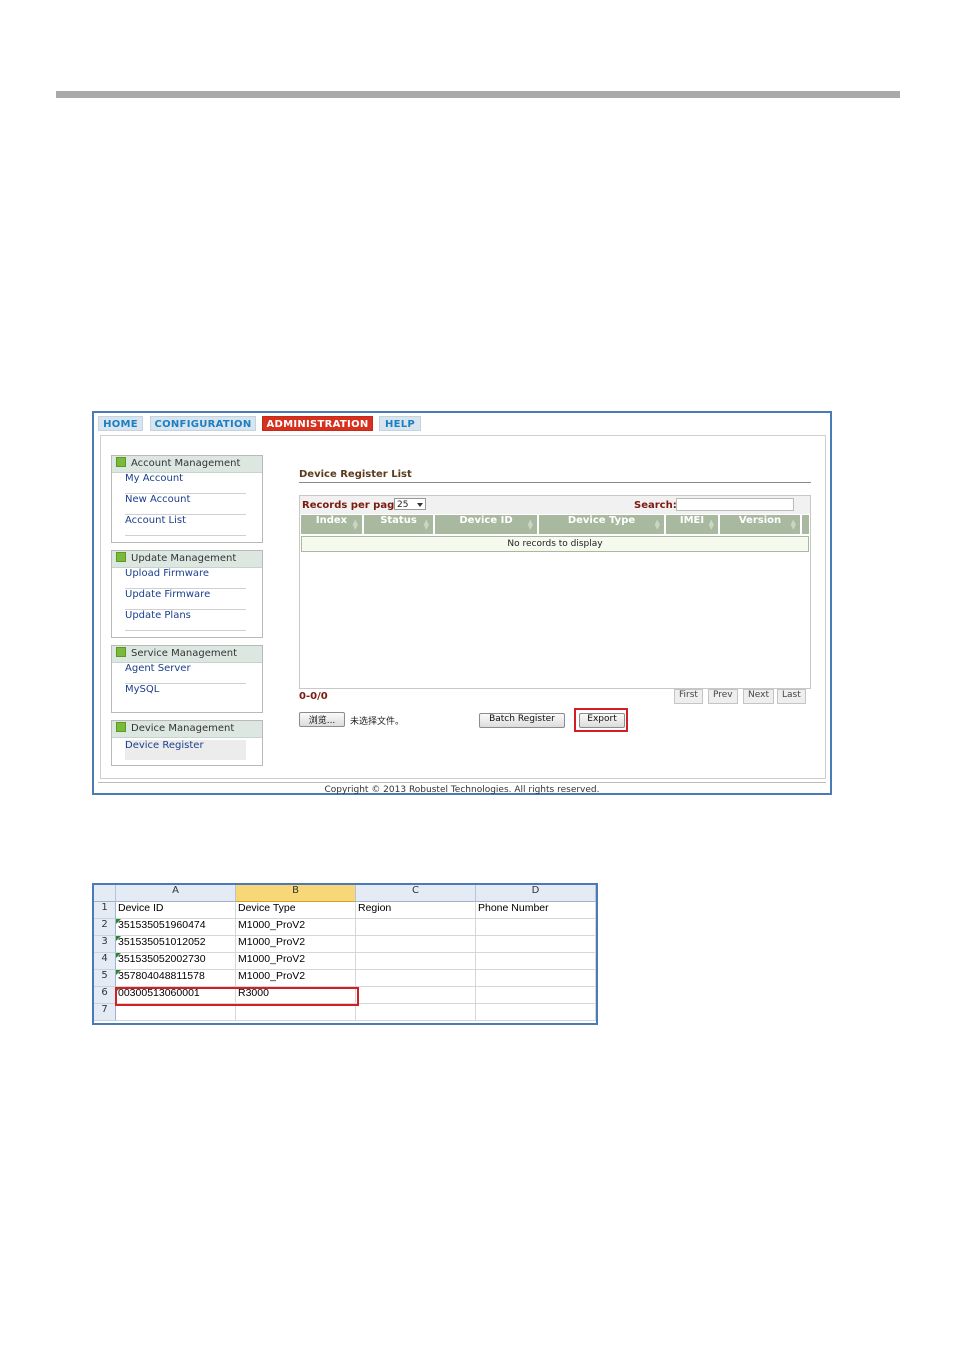  Describe the element at coordinates (536, 910) in the screenshot. I see `sheet-cell: Phone Number` at that location.